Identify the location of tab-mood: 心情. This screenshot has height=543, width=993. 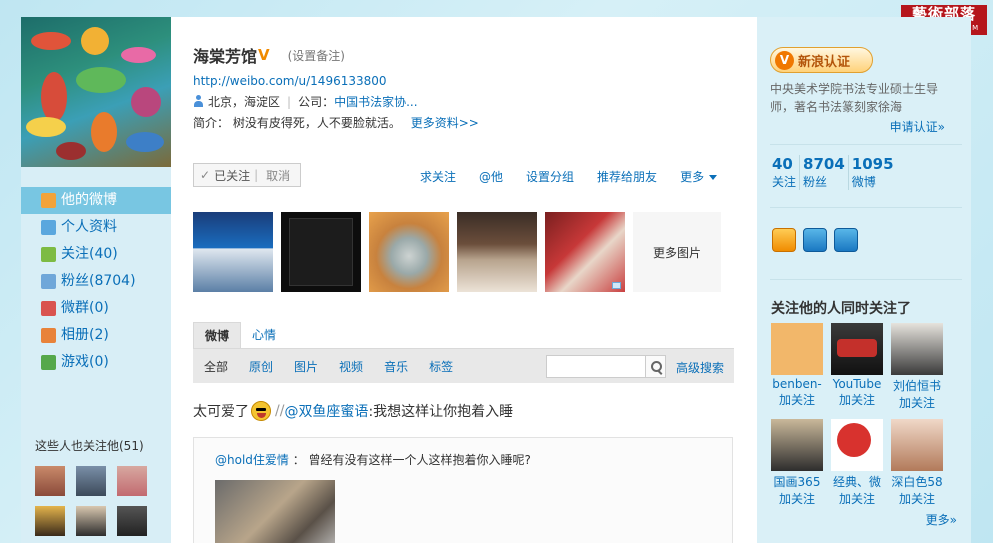
(264, 335).